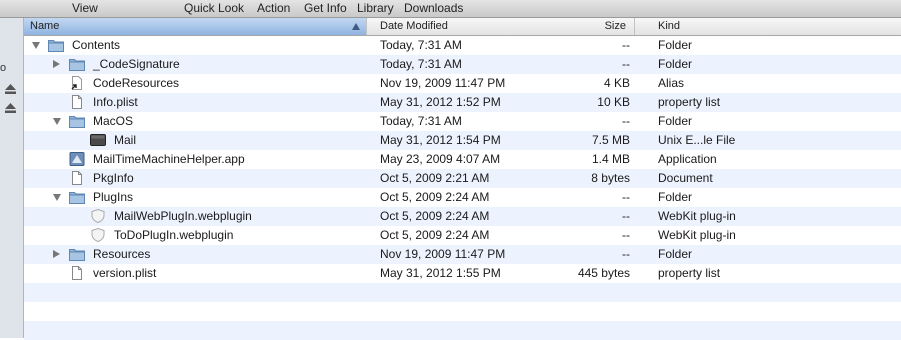 Image resolution: width=901 pixels, height=340 pixels. Describe the element at coordinates (613, 102) in the screenshot. I see `size-cell: 10 KB` at that location.